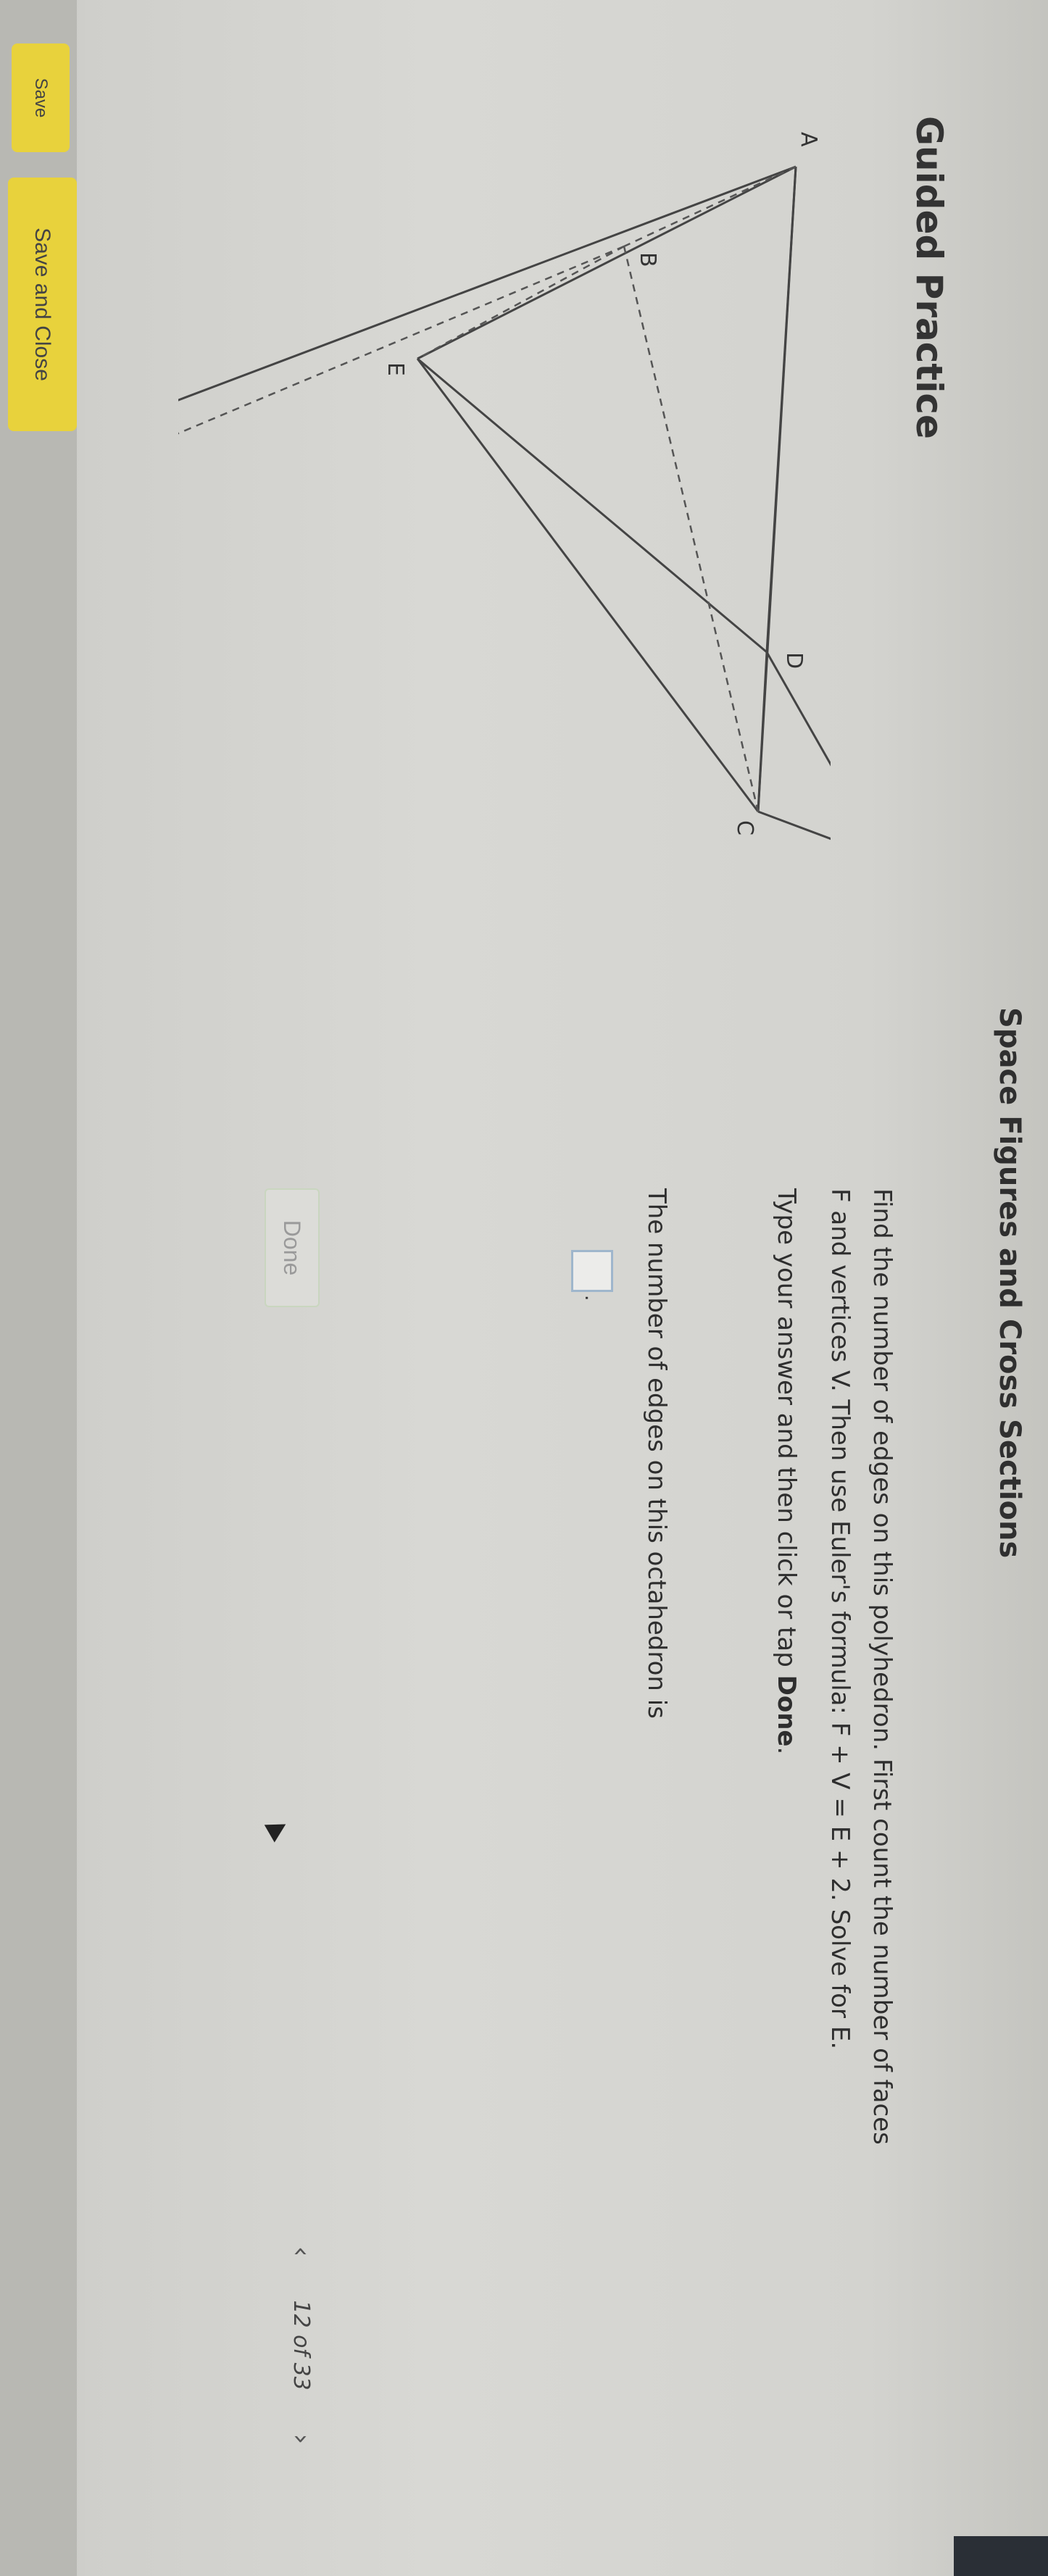 The width and height of the screenshot is (1048, 2576). I want to click on edge-E-C, so click(588, 585).